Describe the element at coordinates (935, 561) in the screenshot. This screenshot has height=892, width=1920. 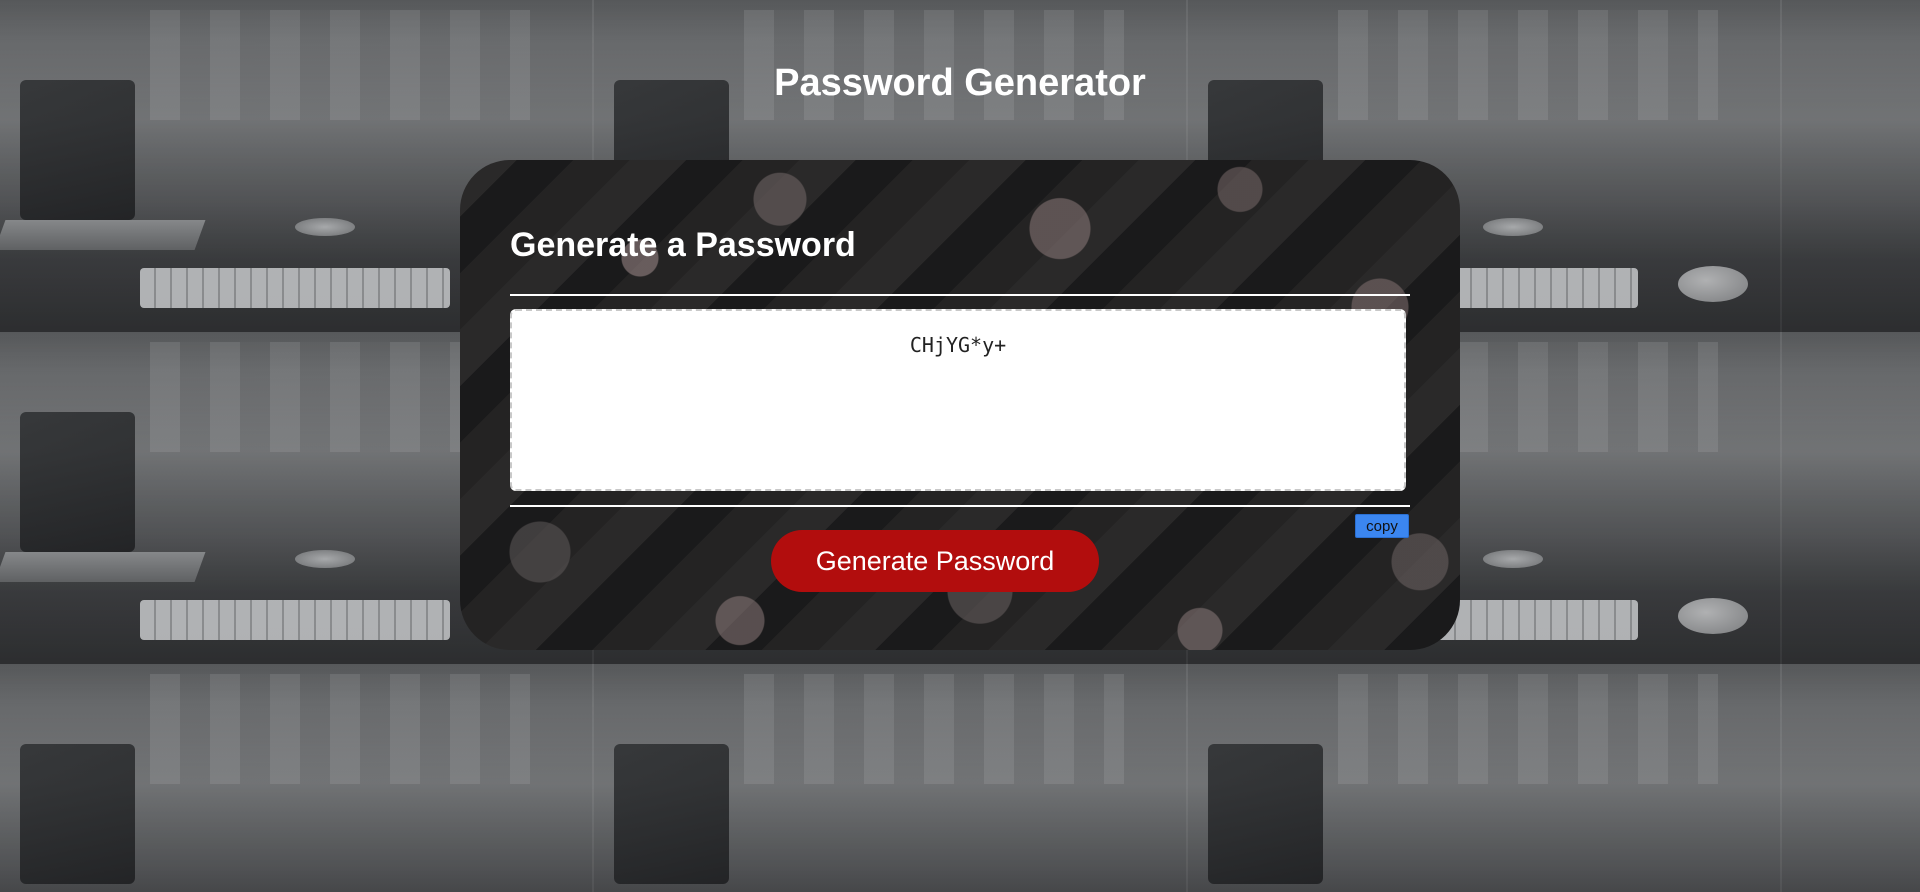
I see `generate-password-button: Generate Password` at that location.